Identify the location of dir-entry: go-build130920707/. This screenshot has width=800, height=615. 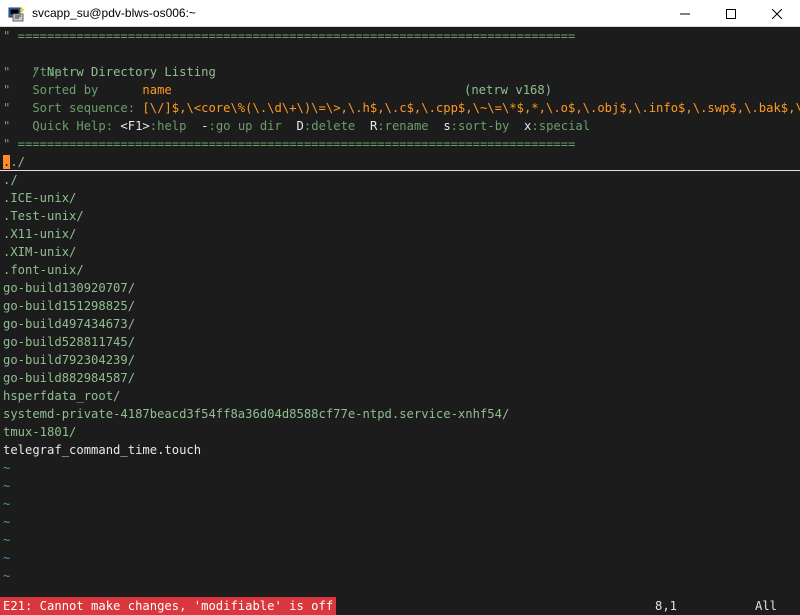
(69, 288).